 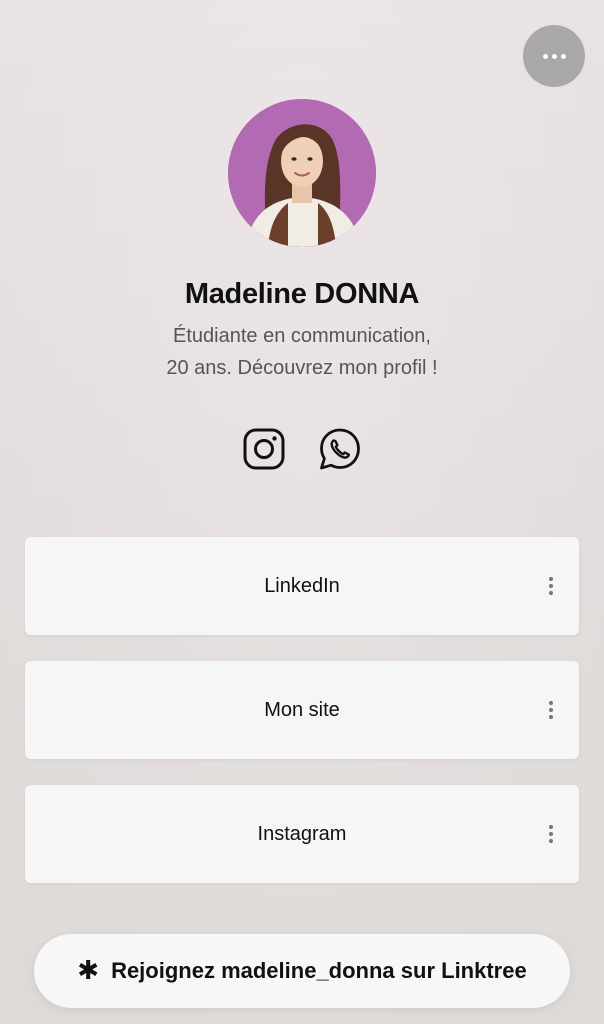 What do you see at coordinates (302, 336) in the screenshot?
I see `bio-line-1: Étudiante en communication,` at bounding box center [302, 336].